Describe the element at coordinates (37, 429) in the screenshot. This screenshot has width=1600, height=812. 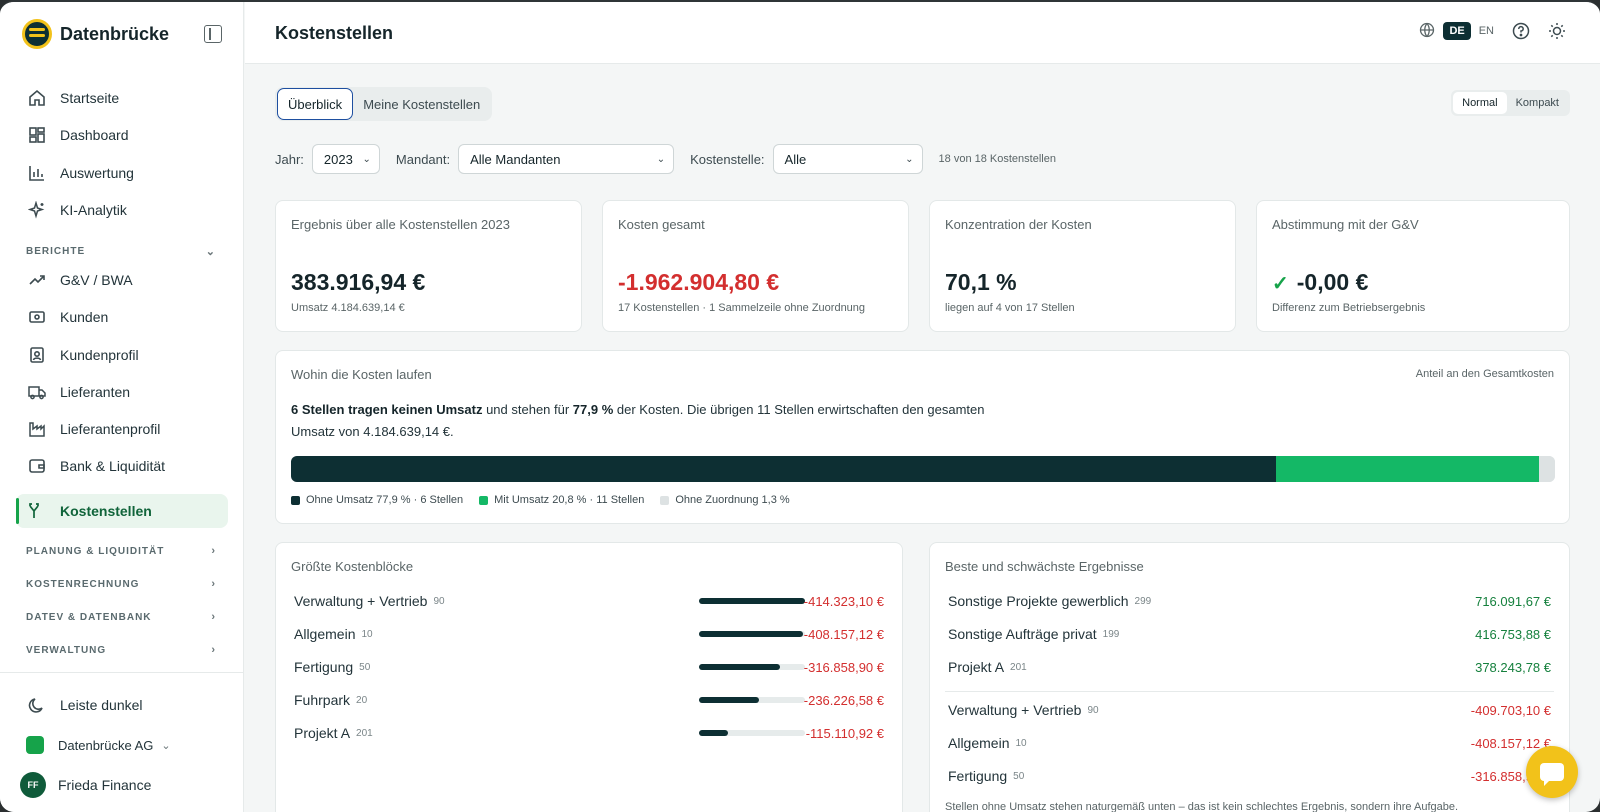
I see `factory-icon` at that location.